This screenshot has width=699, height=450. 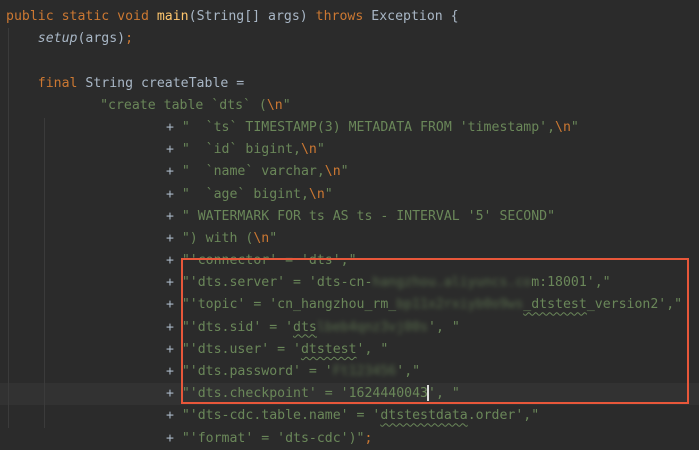 I want to click on code-line: + "'dts.user' = 'dtstest', ", so click(x=349, y=350).